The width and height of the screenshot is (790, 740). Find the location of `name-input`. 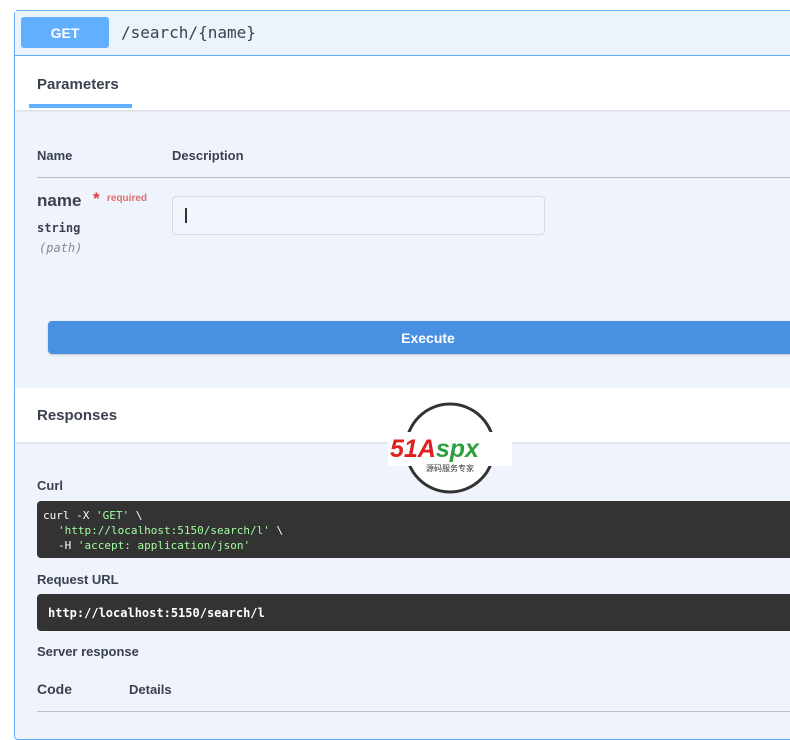

name-input is located at coordinates (358, 215).